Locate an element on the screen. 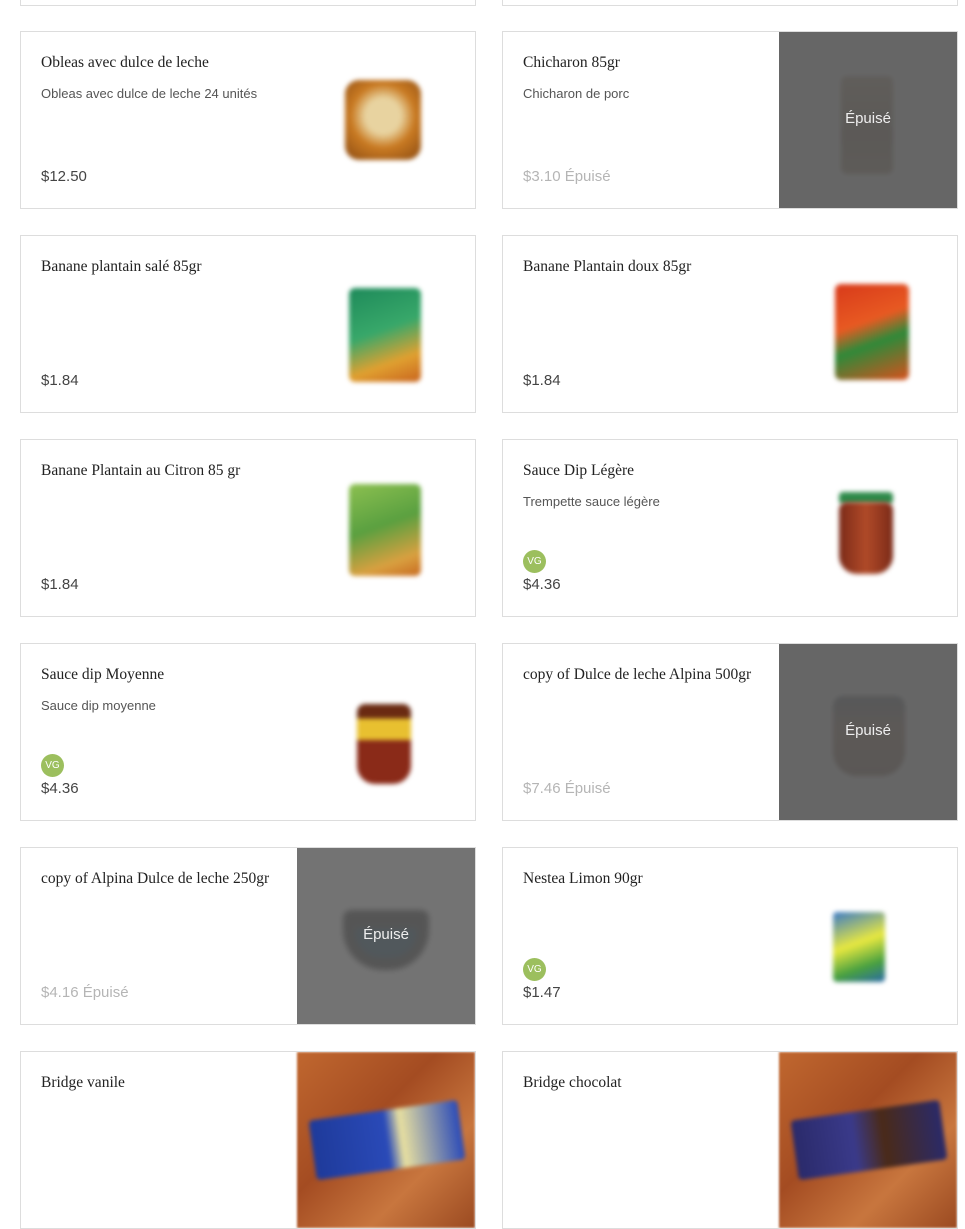 This screenshot has width=965, height=1229. green-chips-bag-thumbnail is located at coordinates (386, 324).